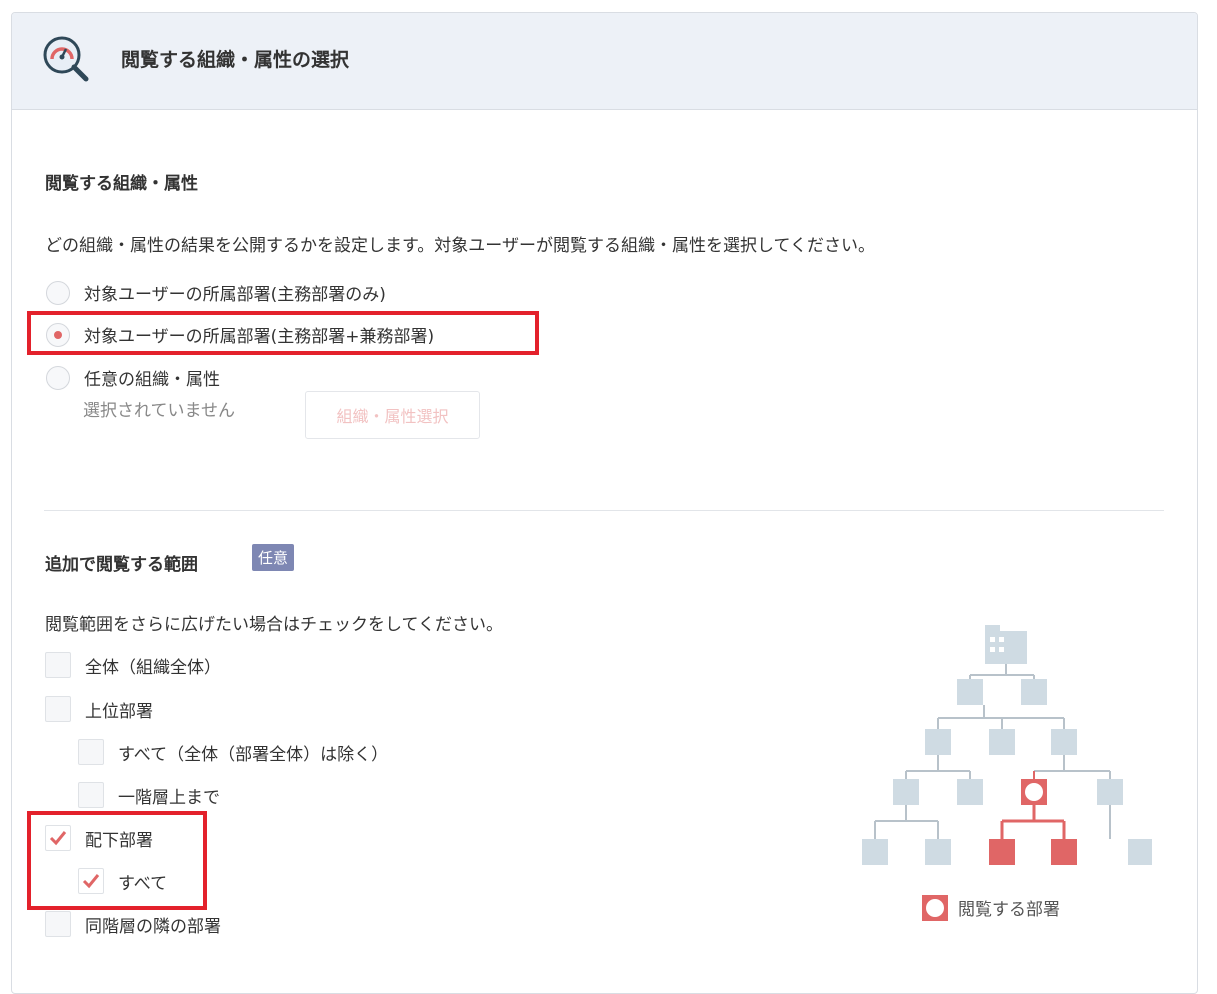 Image resolution: width=1217 pixels, height=994 pixels. I want to click on additional-section-description: 閲覧範囲をさらに広げたい場合はチェックをしてください。, so click(274, 625).